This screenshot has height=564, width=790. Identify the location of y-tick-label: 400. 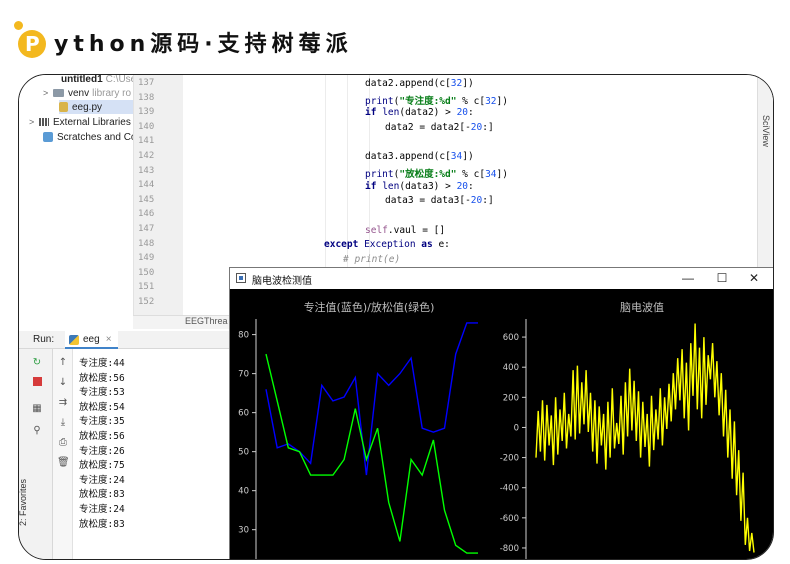
(511, 368).